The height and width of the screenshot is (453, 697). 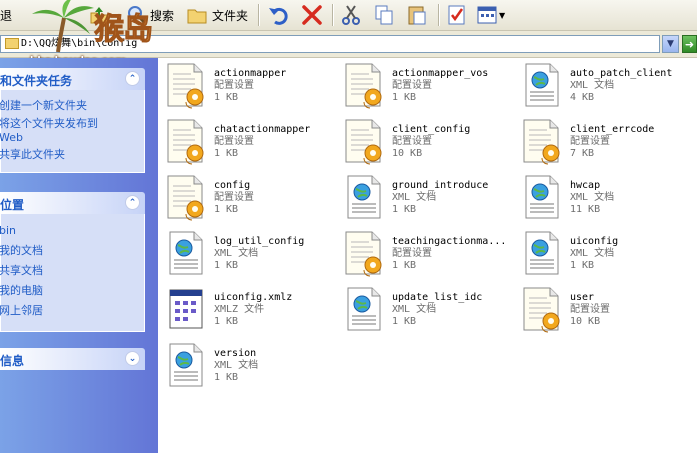 What do you see at coordinates (72, 138) in the screenshot?
I see `task-publish-web-cont: Web` at bounding box center [72, 138].